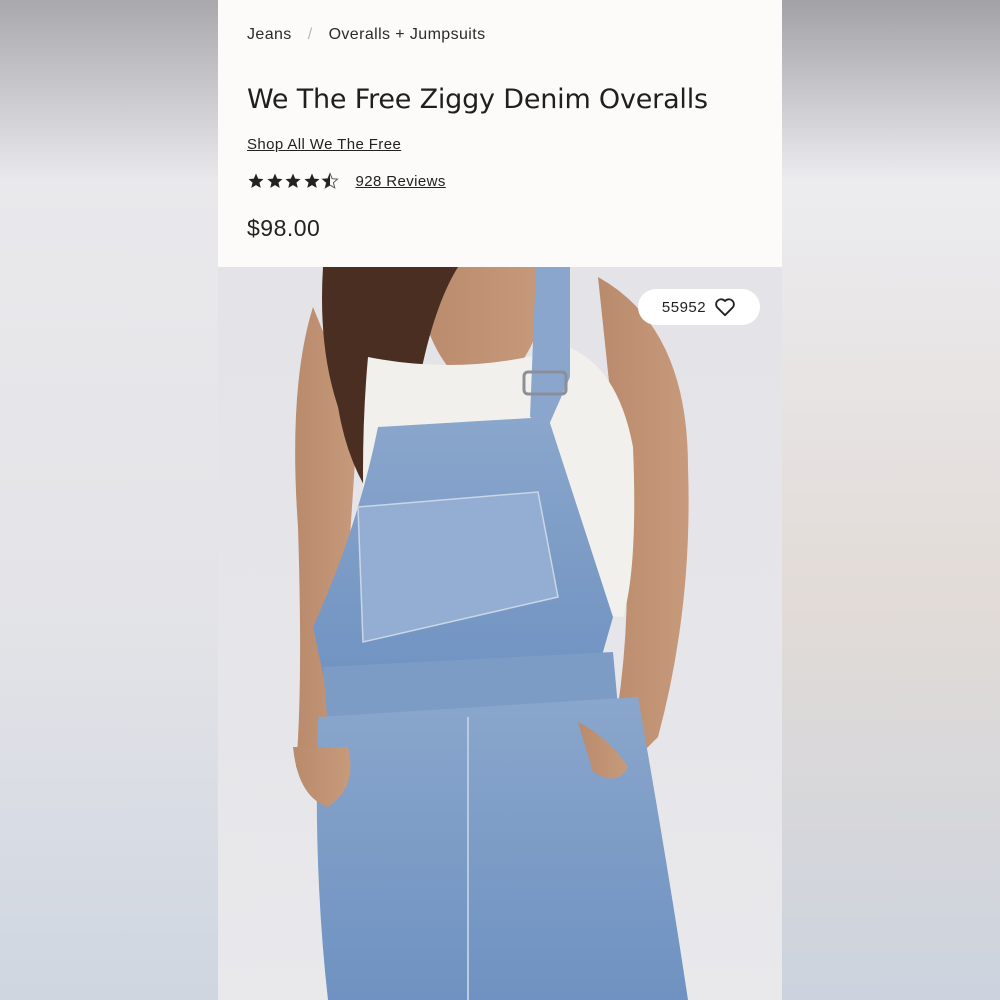  I want to click on rating-row: 928 Reviews, so click(346, 181).